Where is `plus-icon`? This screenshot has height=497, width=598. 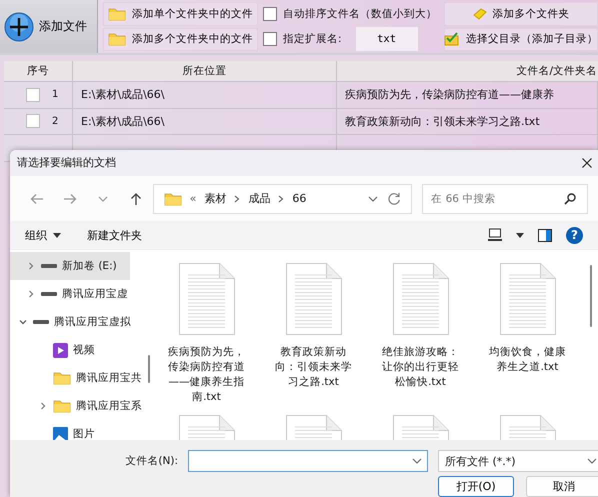 plus-icon is located at coordinates (19, 27).